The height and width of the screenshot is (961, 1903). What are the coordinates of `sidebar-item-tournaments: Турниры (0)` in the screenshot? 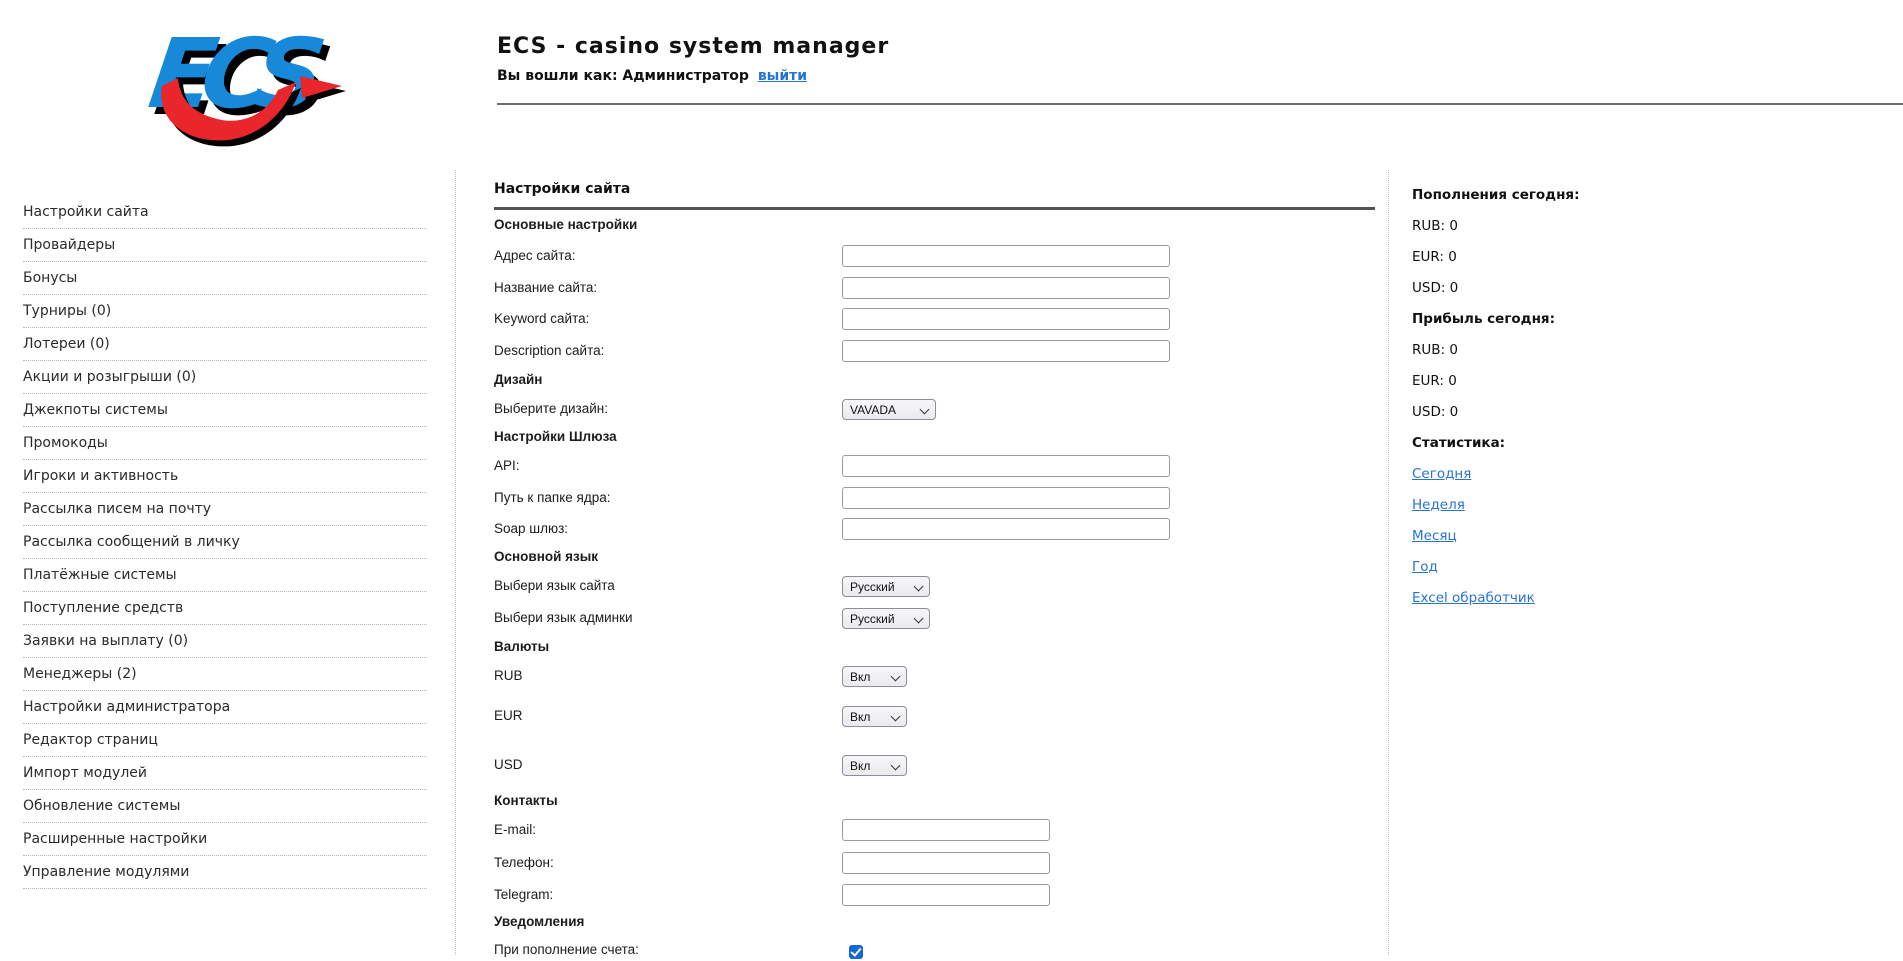 It's located at (225, 311).